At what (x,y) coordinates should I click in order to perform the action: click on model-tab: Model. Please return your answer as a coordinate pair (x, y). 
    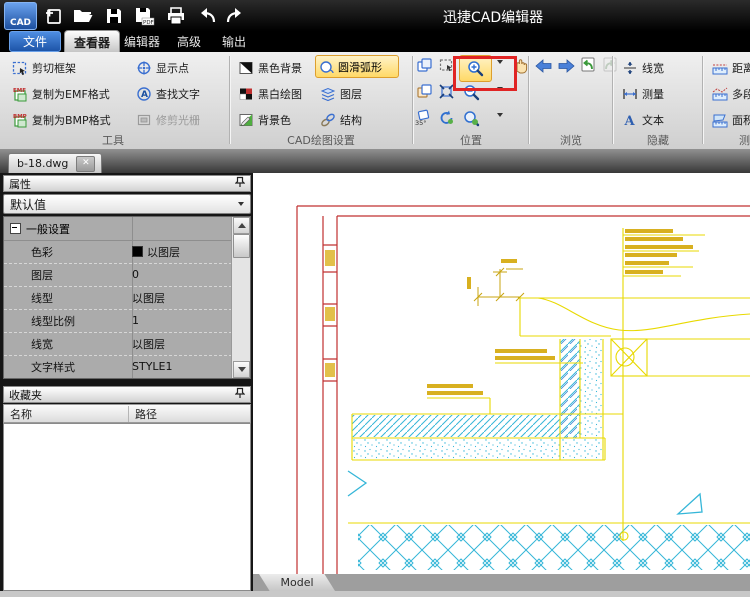
    Looking at the image, I should click on (297, 582).